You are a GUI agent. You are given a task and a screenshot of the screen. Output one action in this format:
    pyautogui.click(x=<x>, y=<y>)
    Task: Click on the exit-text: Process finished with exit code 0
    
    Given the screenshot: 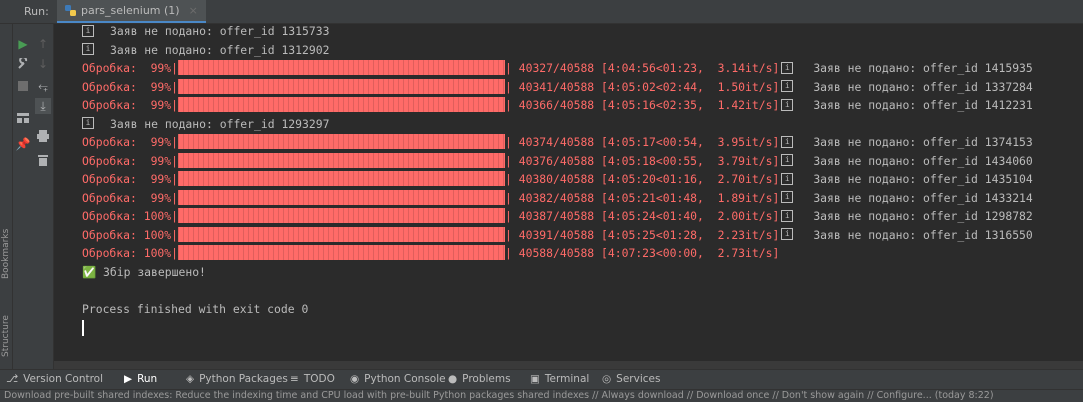 What is the action you would take?
    pyautogui.click(x=195, y=308)
    